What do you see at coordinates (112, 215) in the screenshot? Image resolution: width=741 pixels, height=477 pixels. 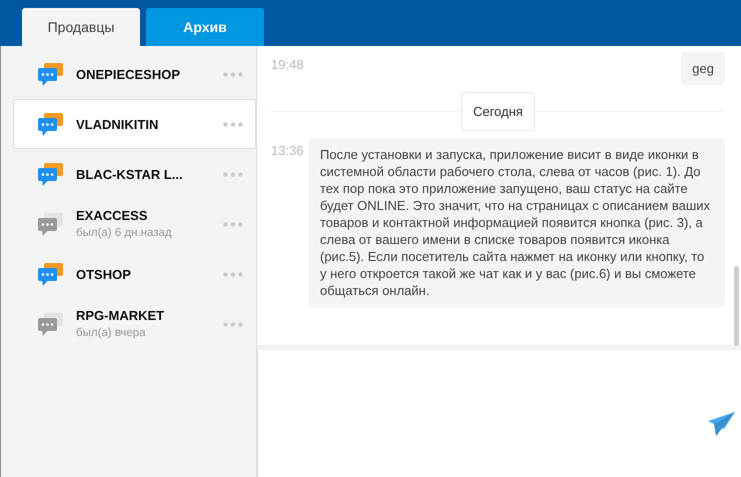 I see `seller-name: EXACCESS` at bounding box center [112, 215].